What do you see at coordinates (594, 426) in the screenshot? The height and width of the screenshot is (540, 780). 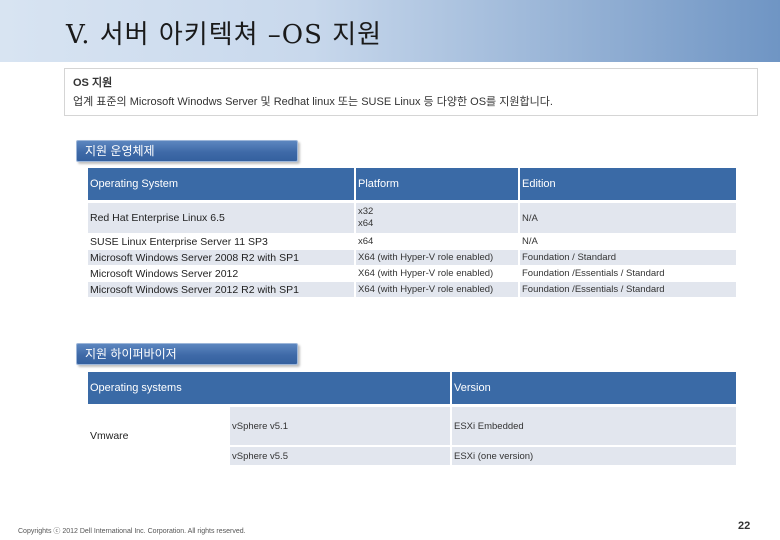 I see `table-row-version: ESXi Embedded` at bounding box center [594, 426].